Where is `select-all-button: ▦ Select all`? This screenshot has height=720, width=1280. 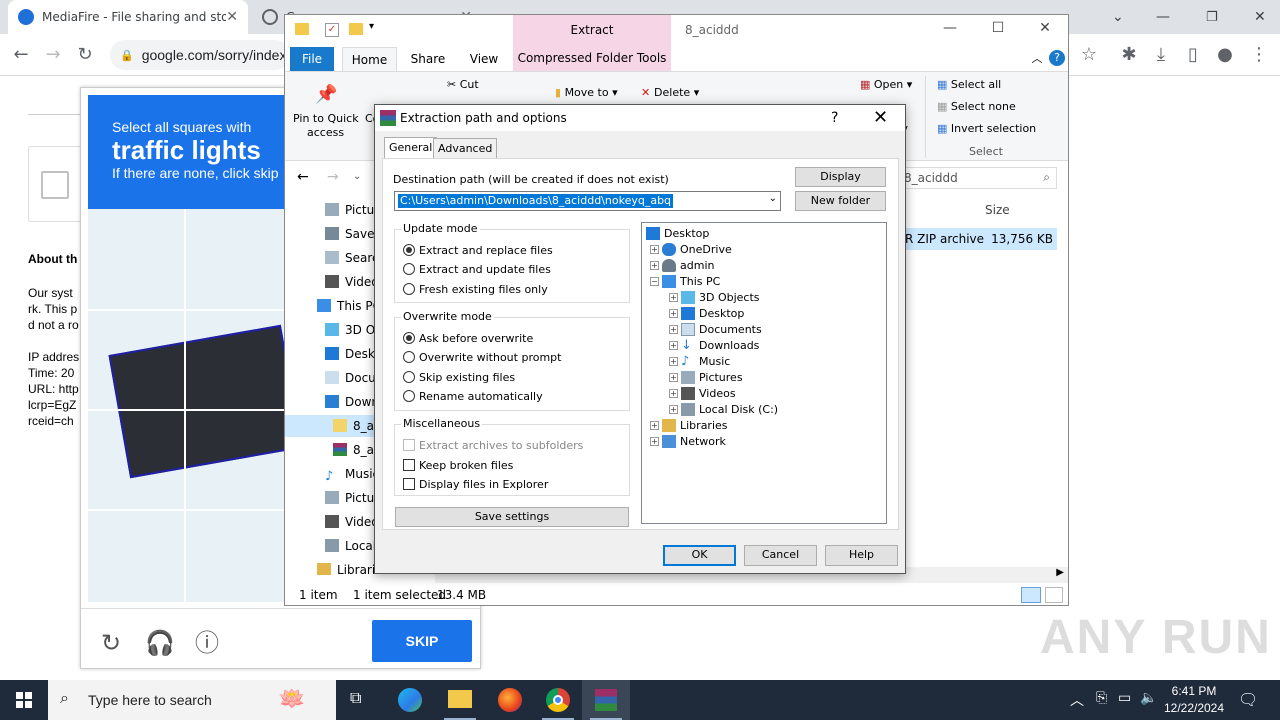
select-all-button: ▦ Select all is located at coordinates (969, 84).